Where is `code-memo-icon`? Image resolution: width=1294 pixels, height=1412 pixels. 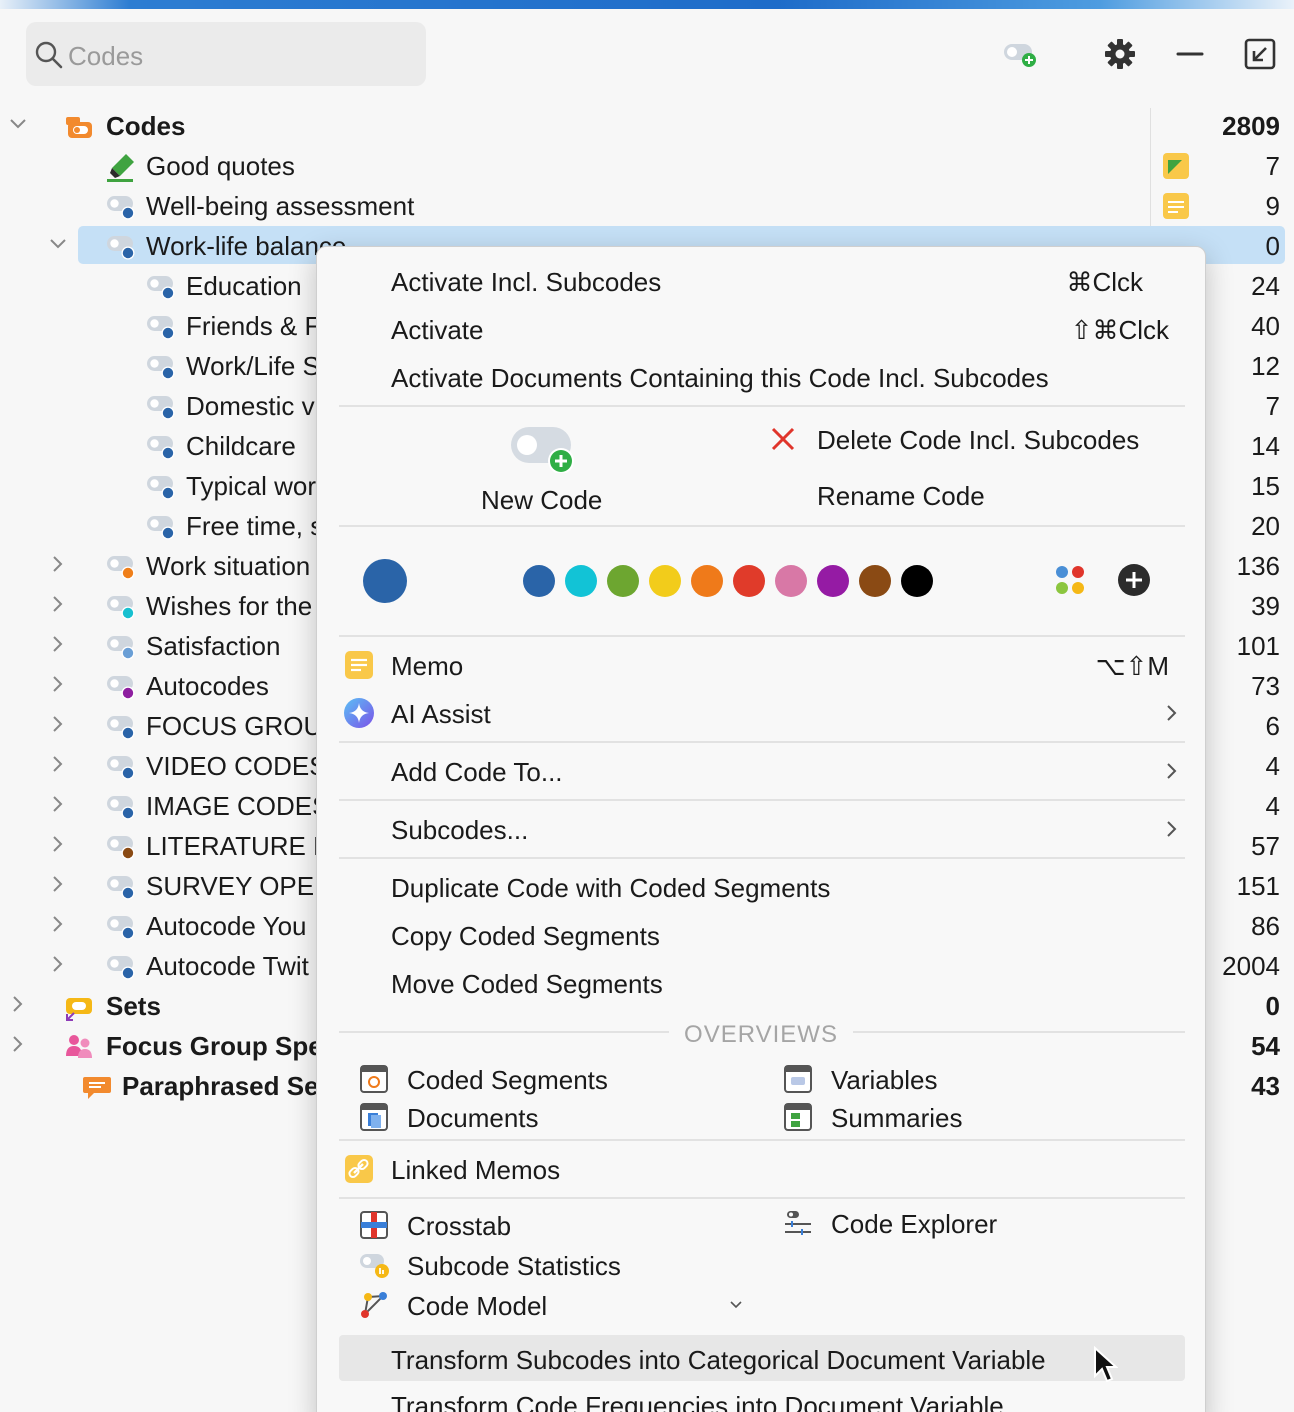 code-memo-icon is located at coordinates (1176, 166).